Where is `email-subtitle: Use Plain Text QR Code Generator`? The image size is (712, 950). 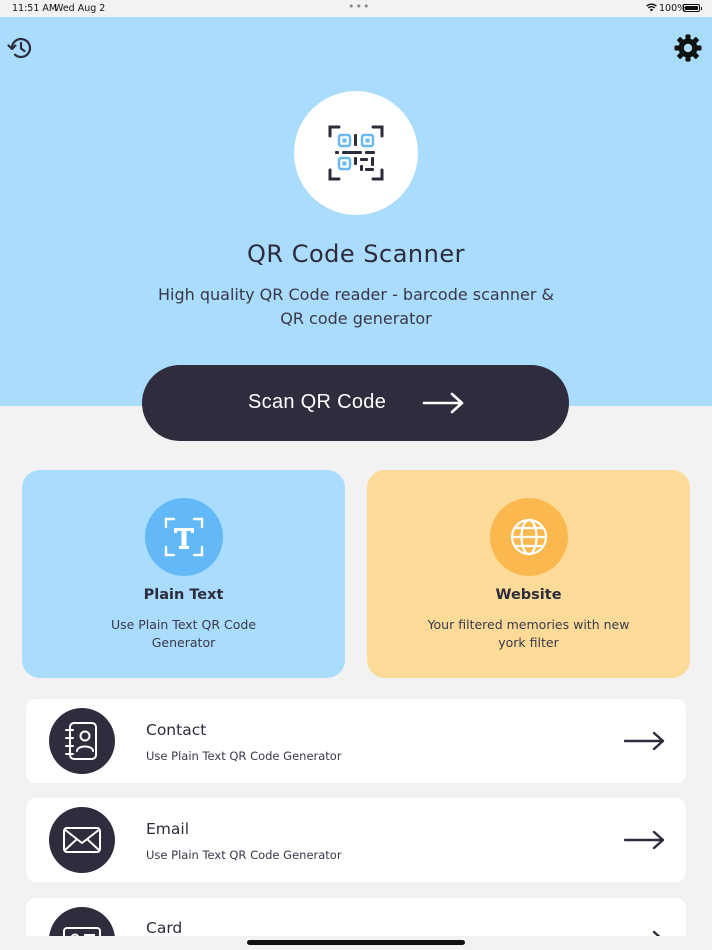
email-subtitle: Use Plain Text QR Code Generator is located at coordinates (244, 855).